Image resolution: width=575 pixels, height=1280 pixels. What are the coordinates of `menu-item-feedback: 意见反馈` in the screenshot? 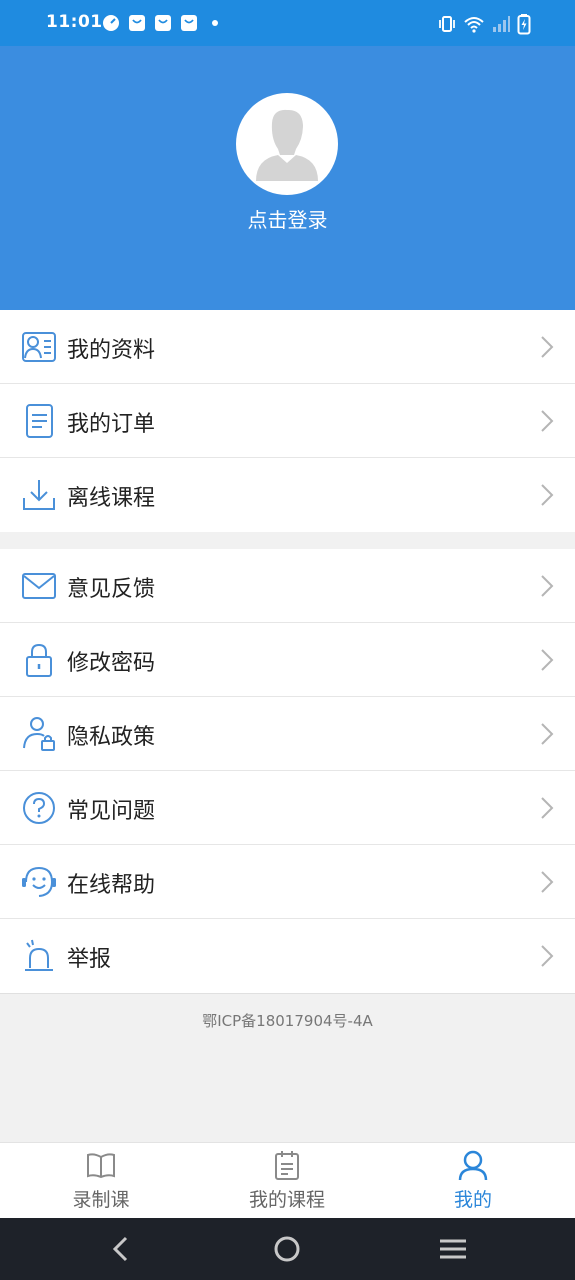 It's located at (287, 586).